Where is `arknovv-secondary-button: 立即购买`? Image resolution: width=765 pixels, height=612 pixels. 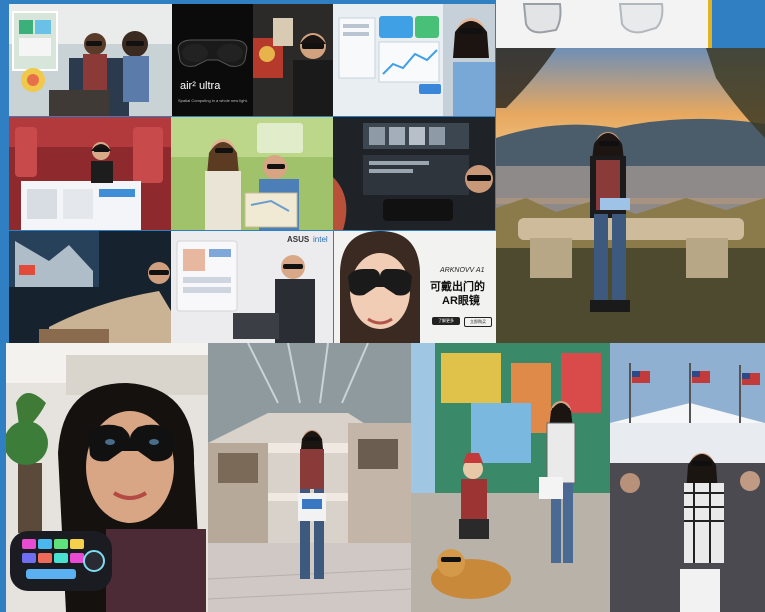
arknovv-secondary-button: 立即购买 is located at coordinates (478, 322).